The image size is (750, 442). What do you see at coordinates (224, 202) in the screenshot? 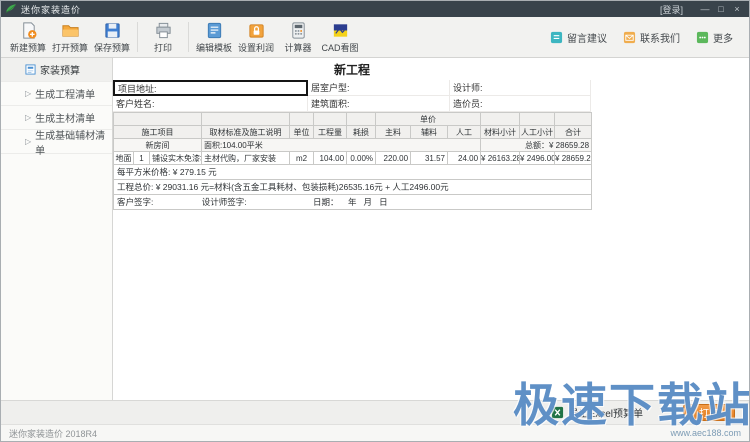
I see `designer-signature-label: 设计师签字:` at bounding box center [224, 202].